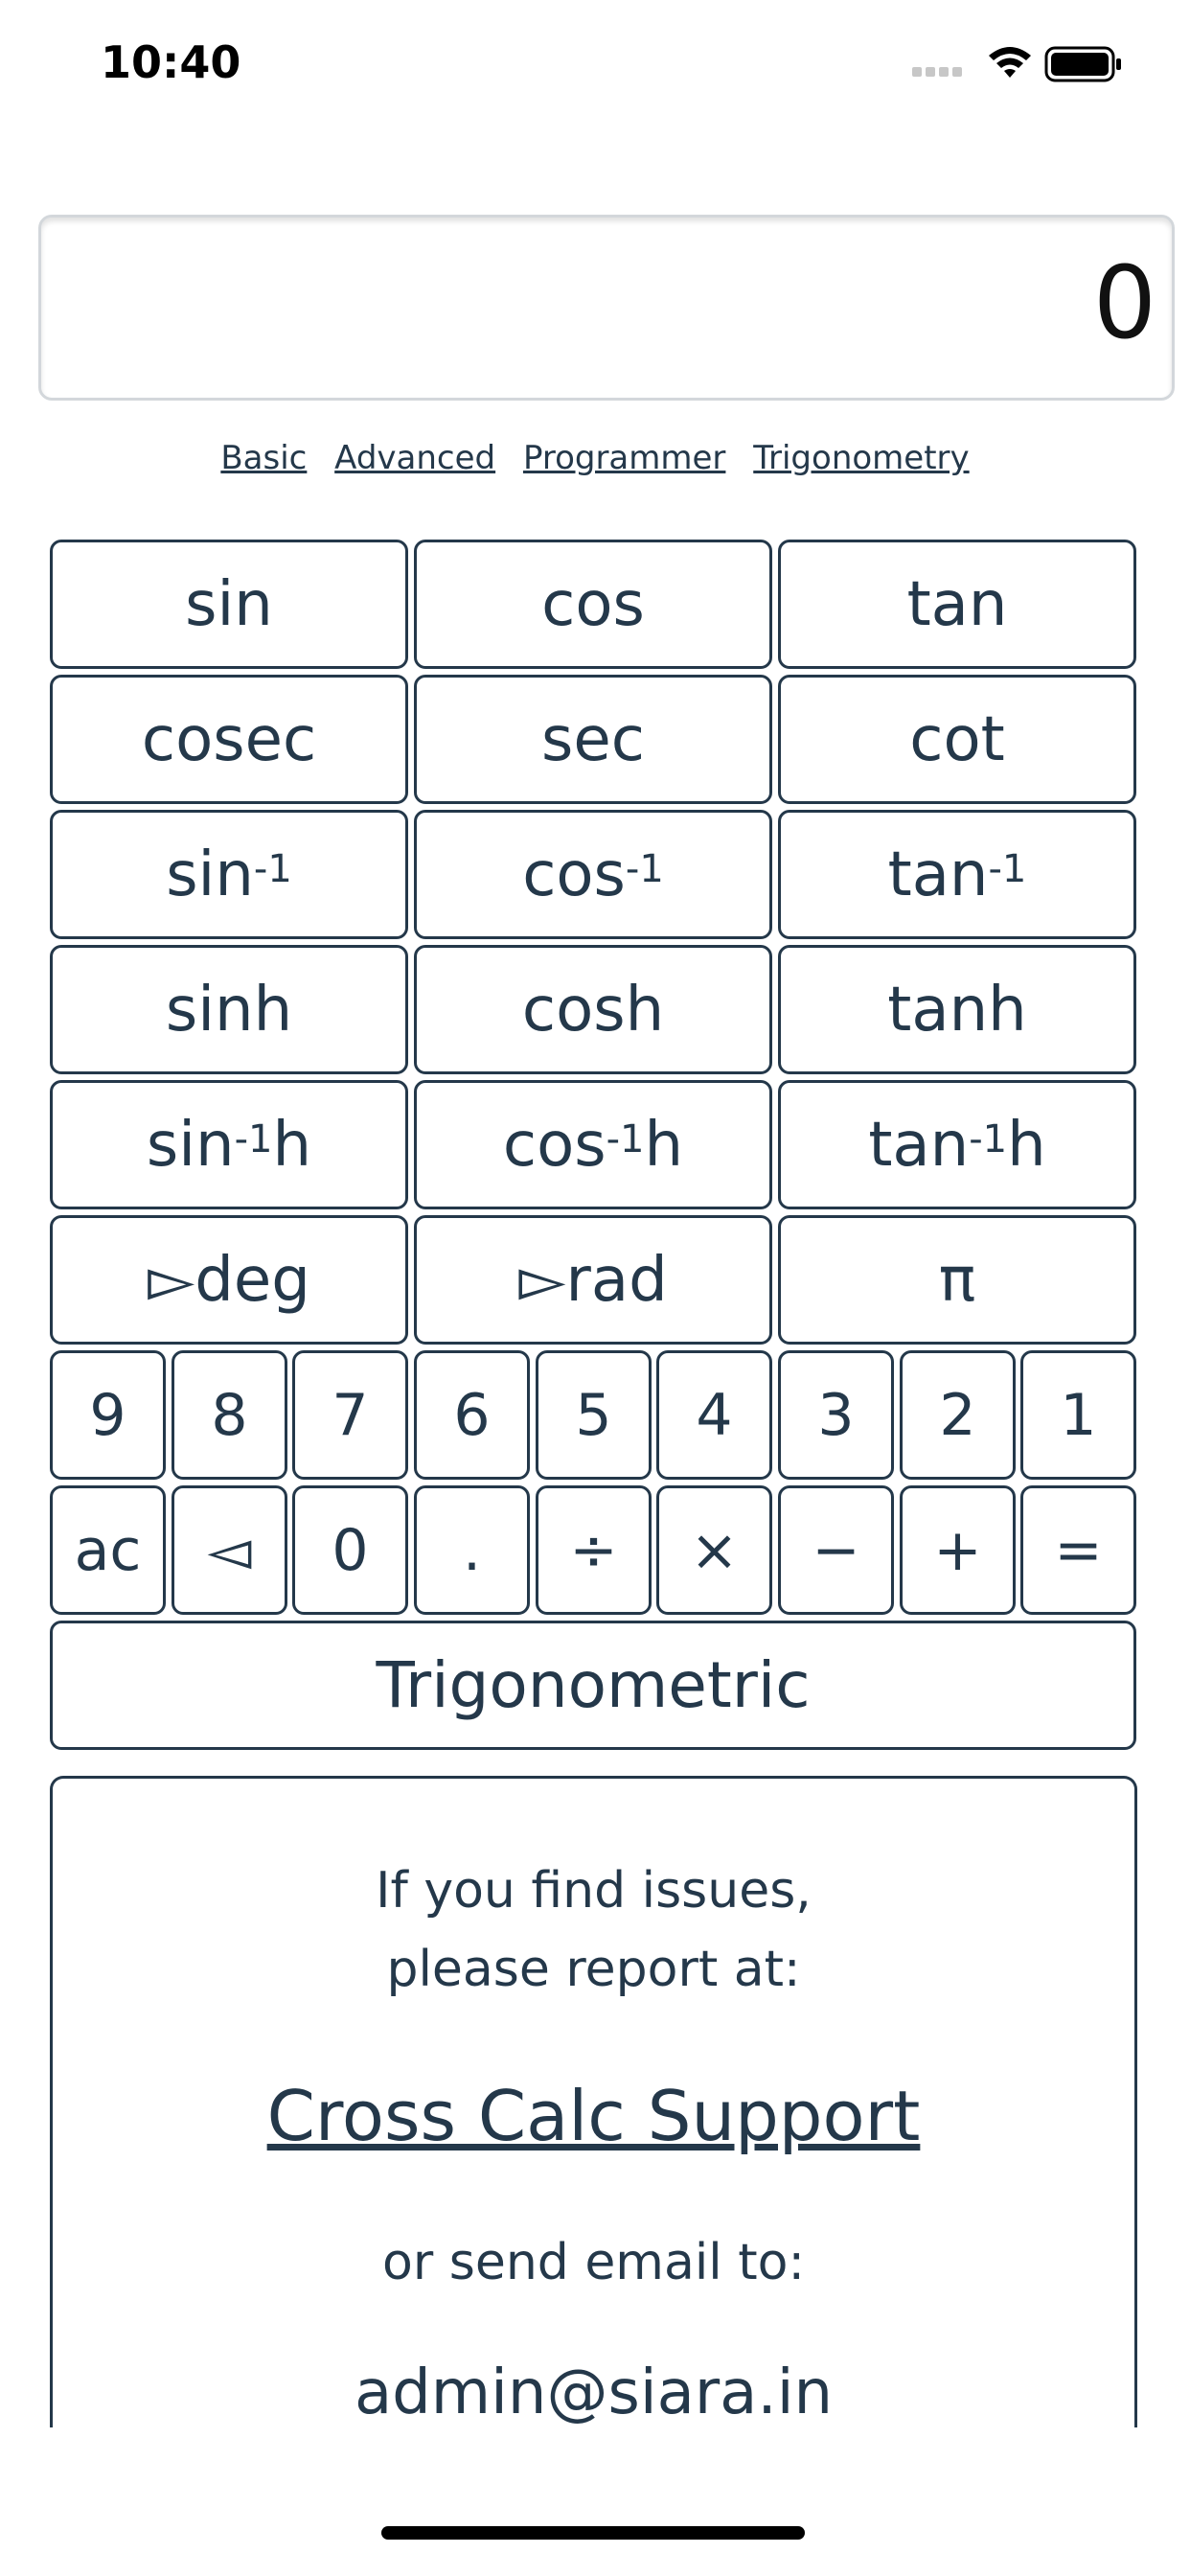 This screenshot has height=2576, width=1190. I want to click on cellular-signal-icon, so click(937, 72).